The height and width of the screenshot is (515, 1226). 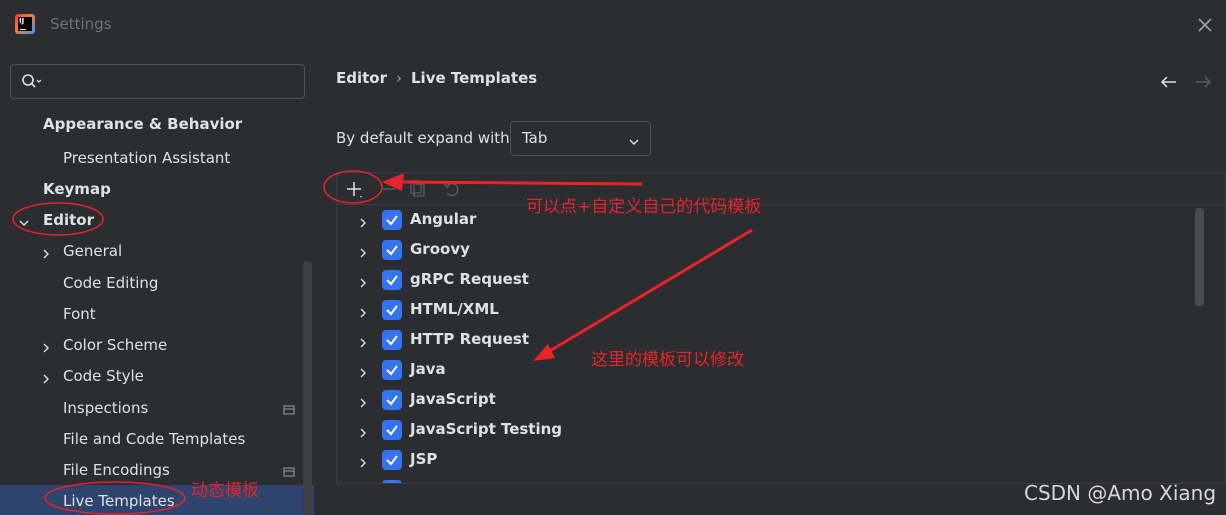 I want to click on sidebar-item-general: General, so click(x=92, y=251).